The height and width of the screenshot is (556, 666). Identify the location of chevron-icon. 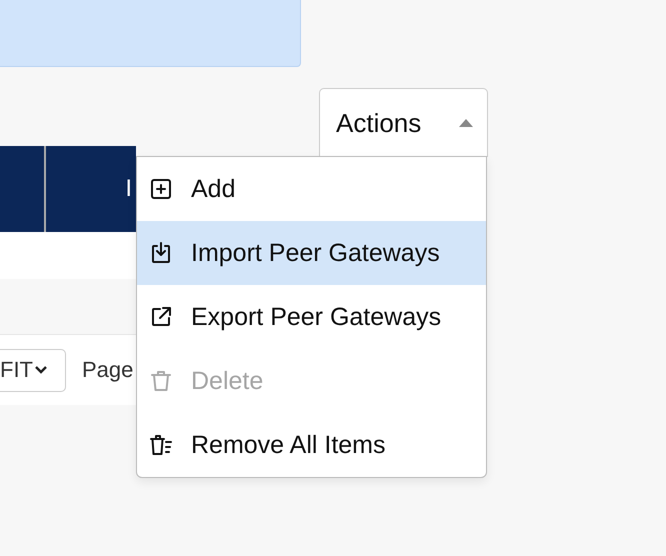
(41, 370).